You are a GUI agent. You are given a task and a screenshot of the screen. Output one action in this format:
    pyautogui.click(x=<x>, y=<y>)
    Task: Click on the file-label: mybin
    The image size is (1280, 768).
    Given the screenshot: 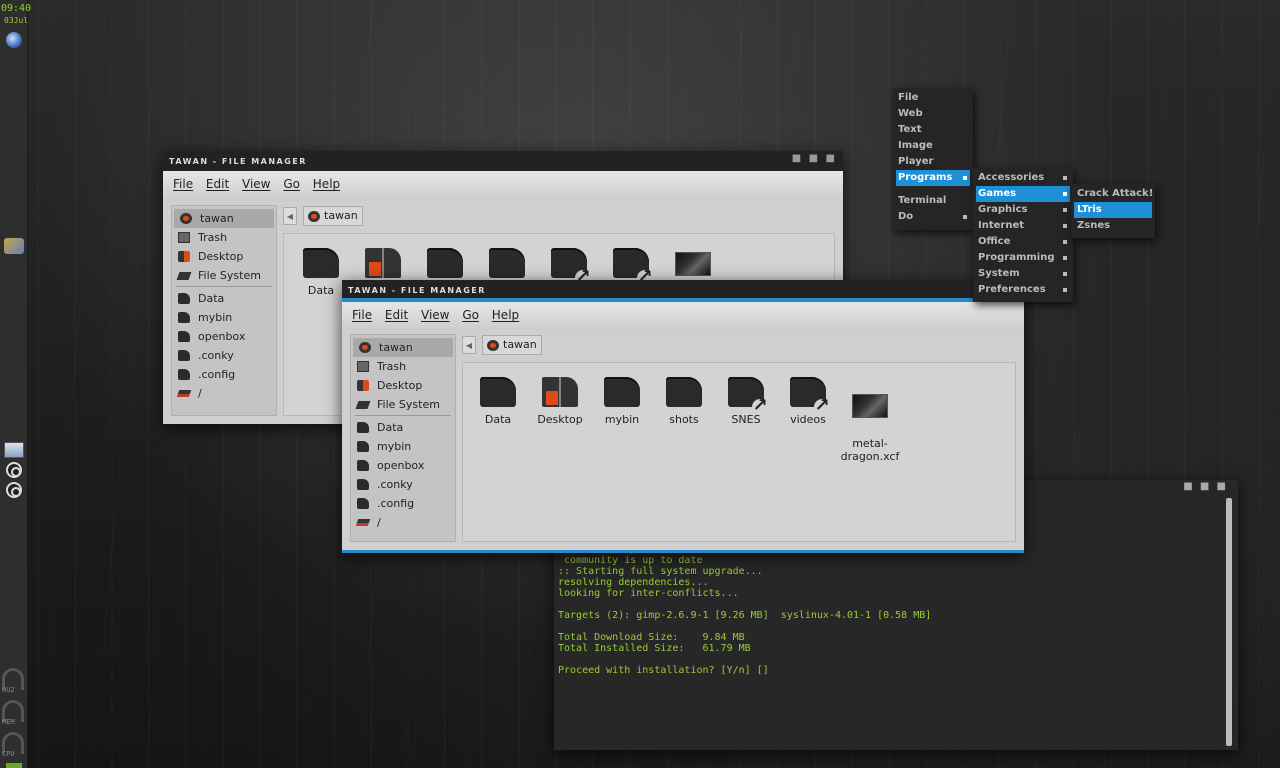 What is the action you would take?
    pyautogui.click(x=622, y=419)
    